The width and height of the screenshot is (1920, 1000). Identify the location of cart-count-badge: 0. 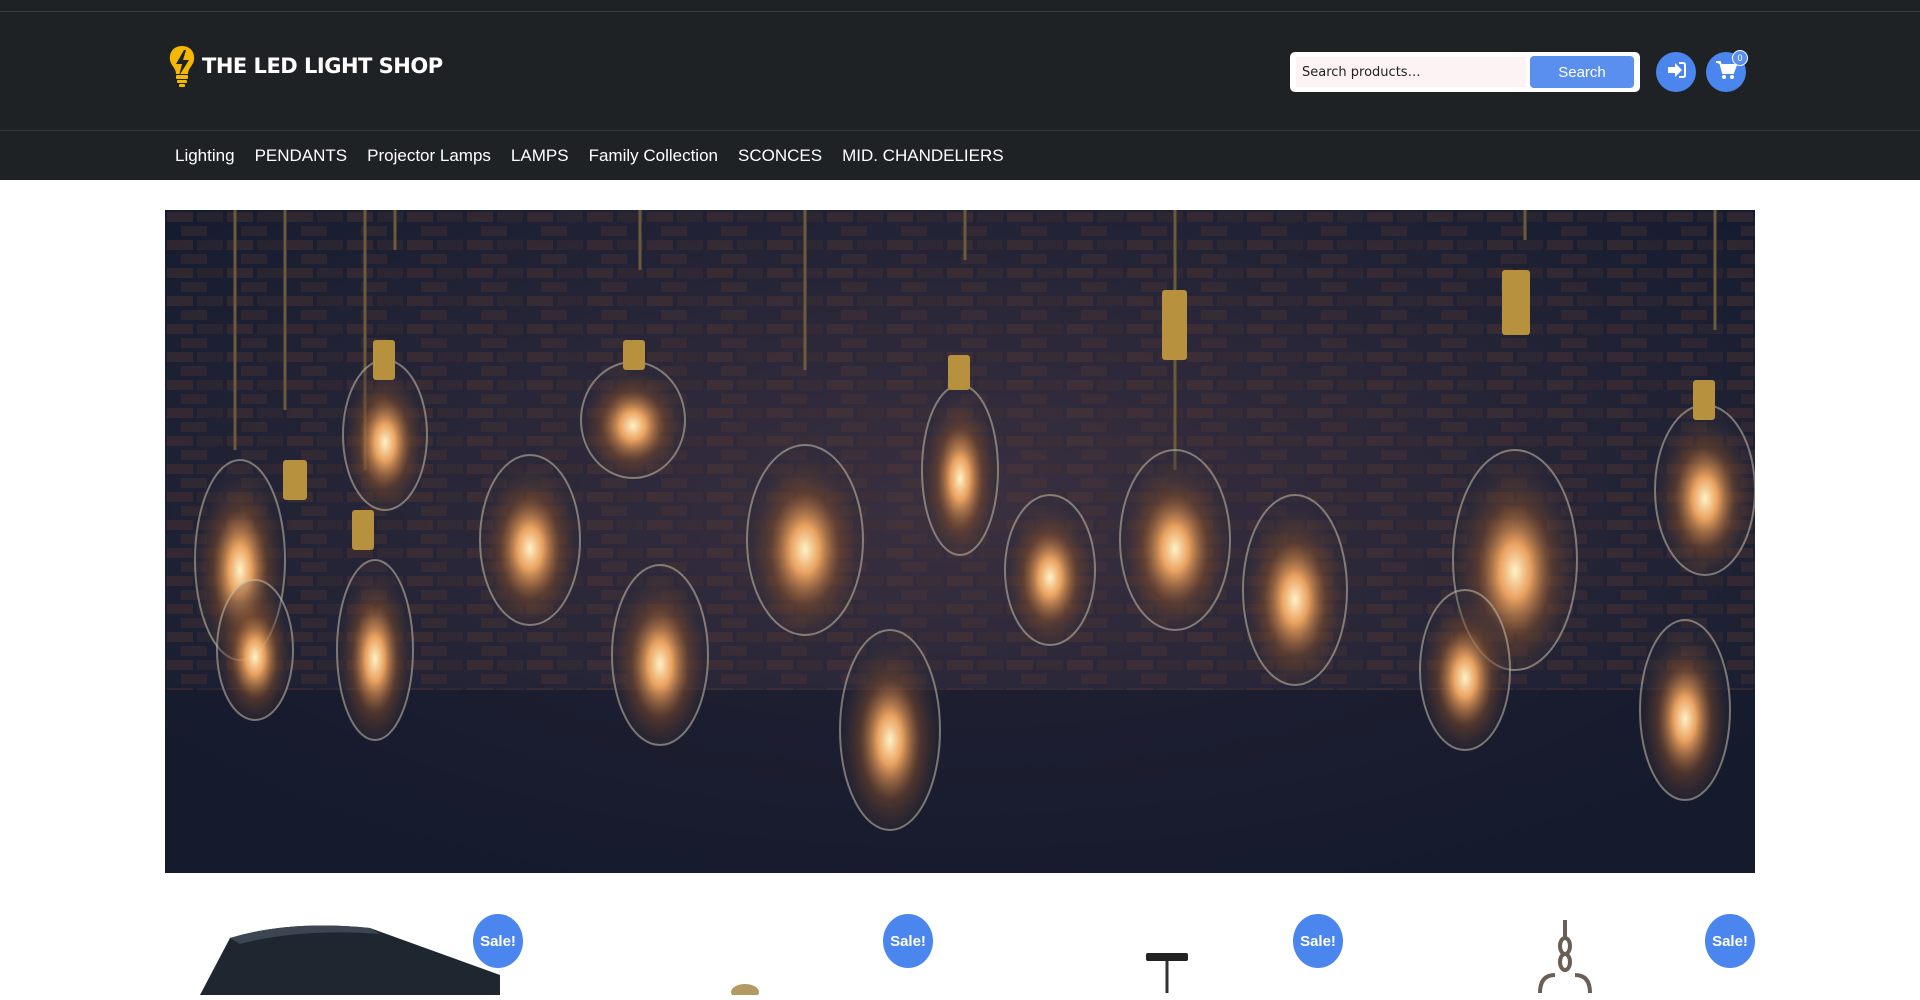
(1740, 58).